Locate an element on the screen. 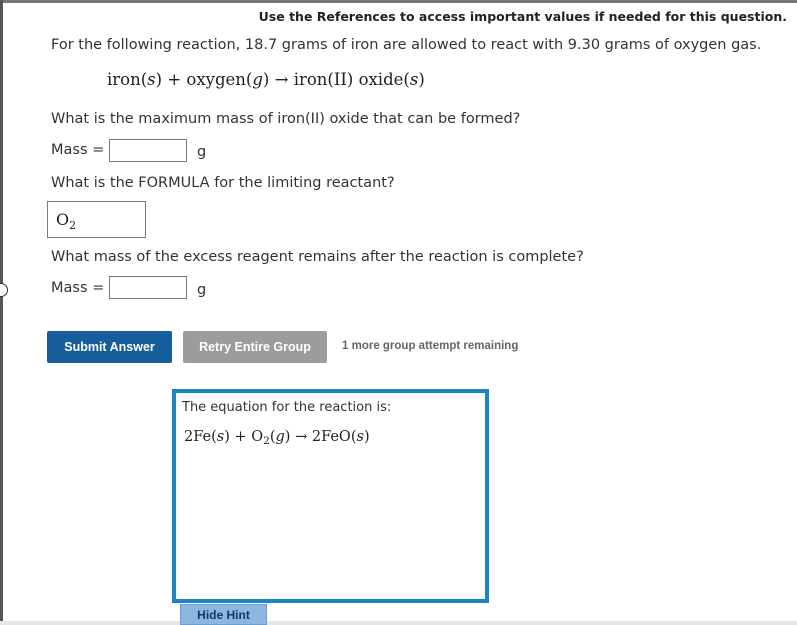  reaction-arrow: → is located at coordinates (281, 79).